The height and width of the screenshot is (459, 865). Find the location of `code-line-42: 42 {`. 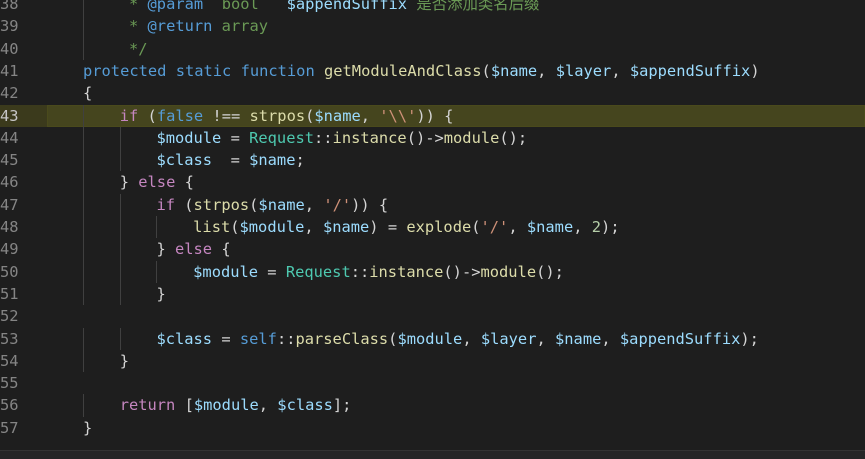

code-line-42: 42 { is located at coordinates (432, 93).